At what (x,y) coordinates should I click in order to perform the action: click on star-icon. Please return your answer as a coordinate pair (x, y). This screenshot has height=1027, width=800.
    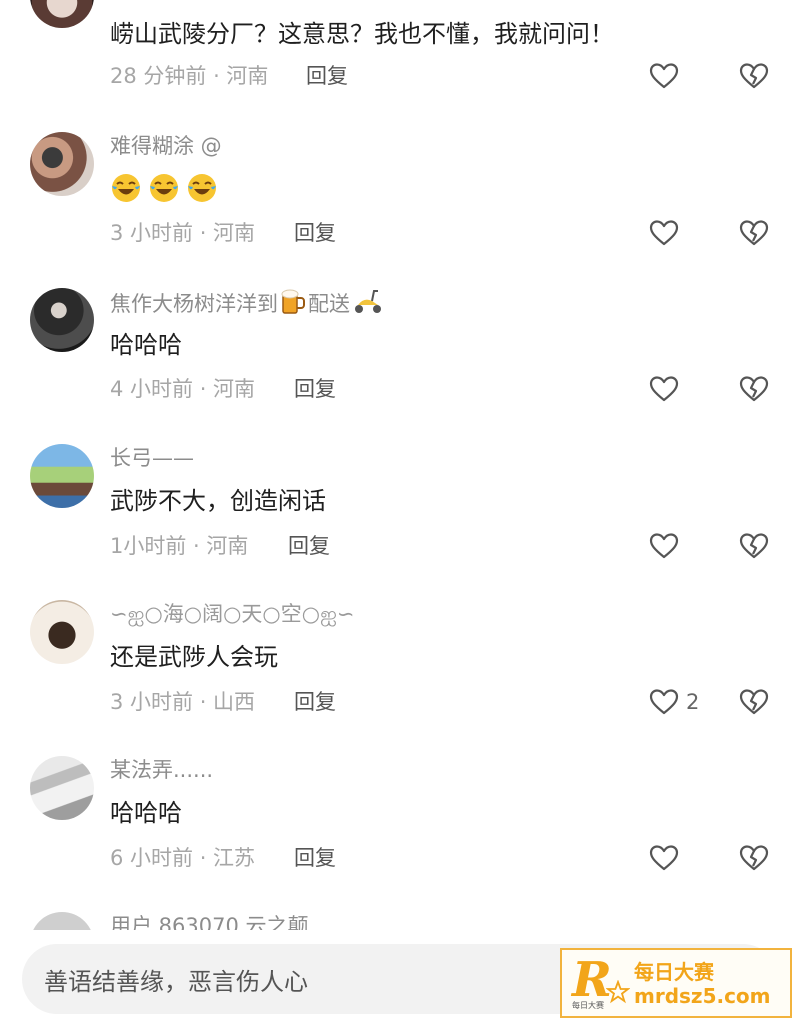
    Looking at the image, I should click on (618, 993).